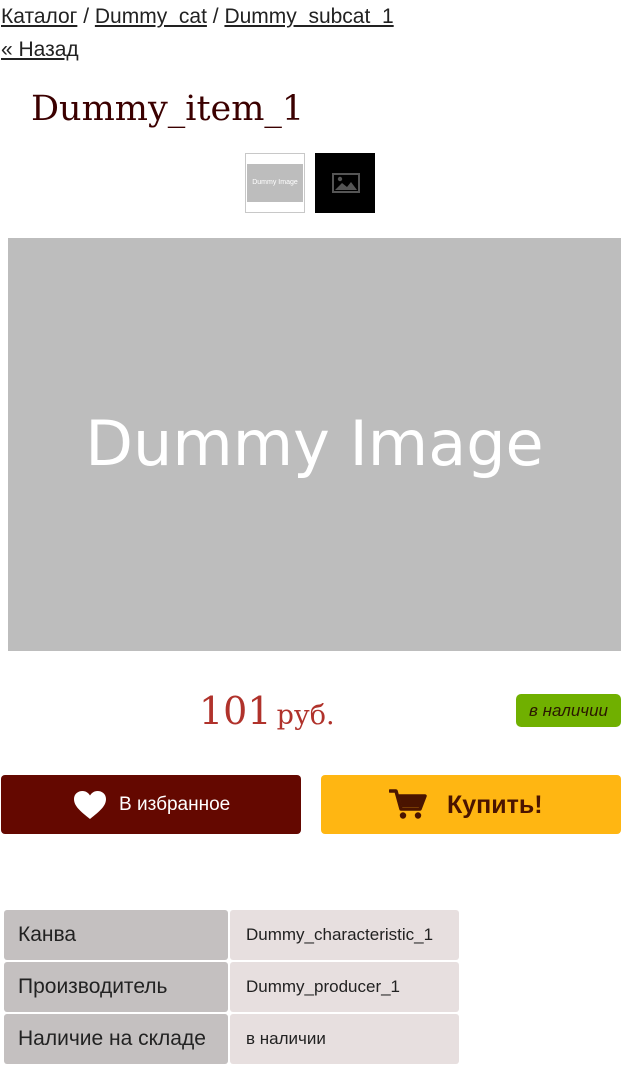 The image size is (621, 1072). I want to click on back-link: « Назад, so click(40, 50).